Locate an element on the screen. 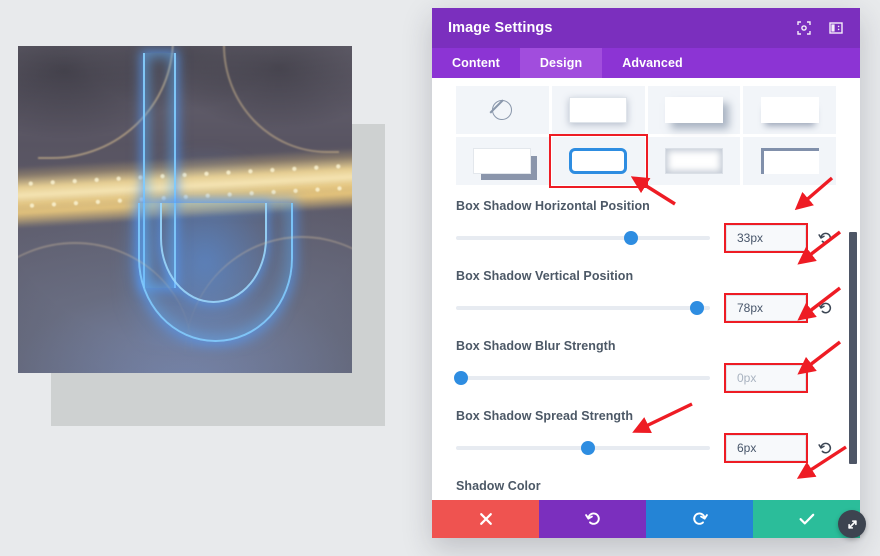 The height and width of the screenshot is (556, 880). cancel-button is located at coordinates (485, 519).